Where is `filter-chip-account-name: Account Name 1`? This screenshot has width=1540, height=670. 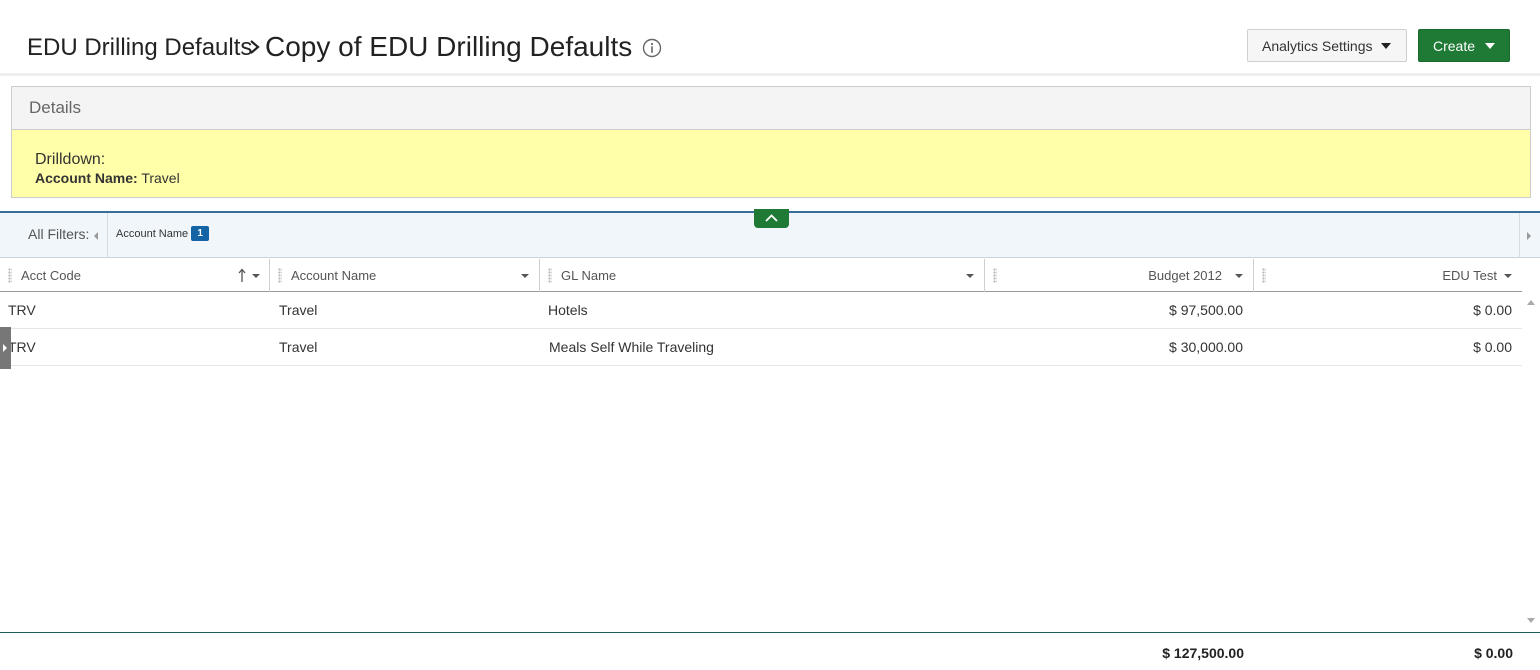 filter-chip-account-name: Account Name 1 is located at coordinates (163, 233).